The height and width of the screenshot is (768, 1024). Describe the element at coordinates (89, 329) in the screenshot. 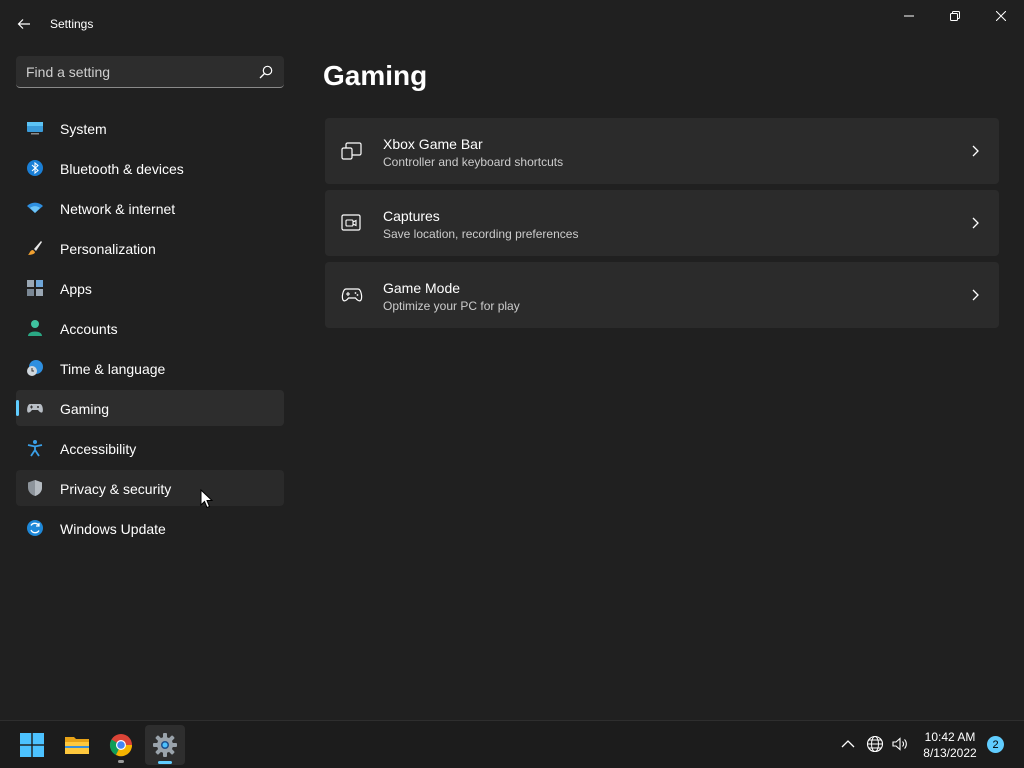

I see `sidebar-item-label: Accounts` at that location.